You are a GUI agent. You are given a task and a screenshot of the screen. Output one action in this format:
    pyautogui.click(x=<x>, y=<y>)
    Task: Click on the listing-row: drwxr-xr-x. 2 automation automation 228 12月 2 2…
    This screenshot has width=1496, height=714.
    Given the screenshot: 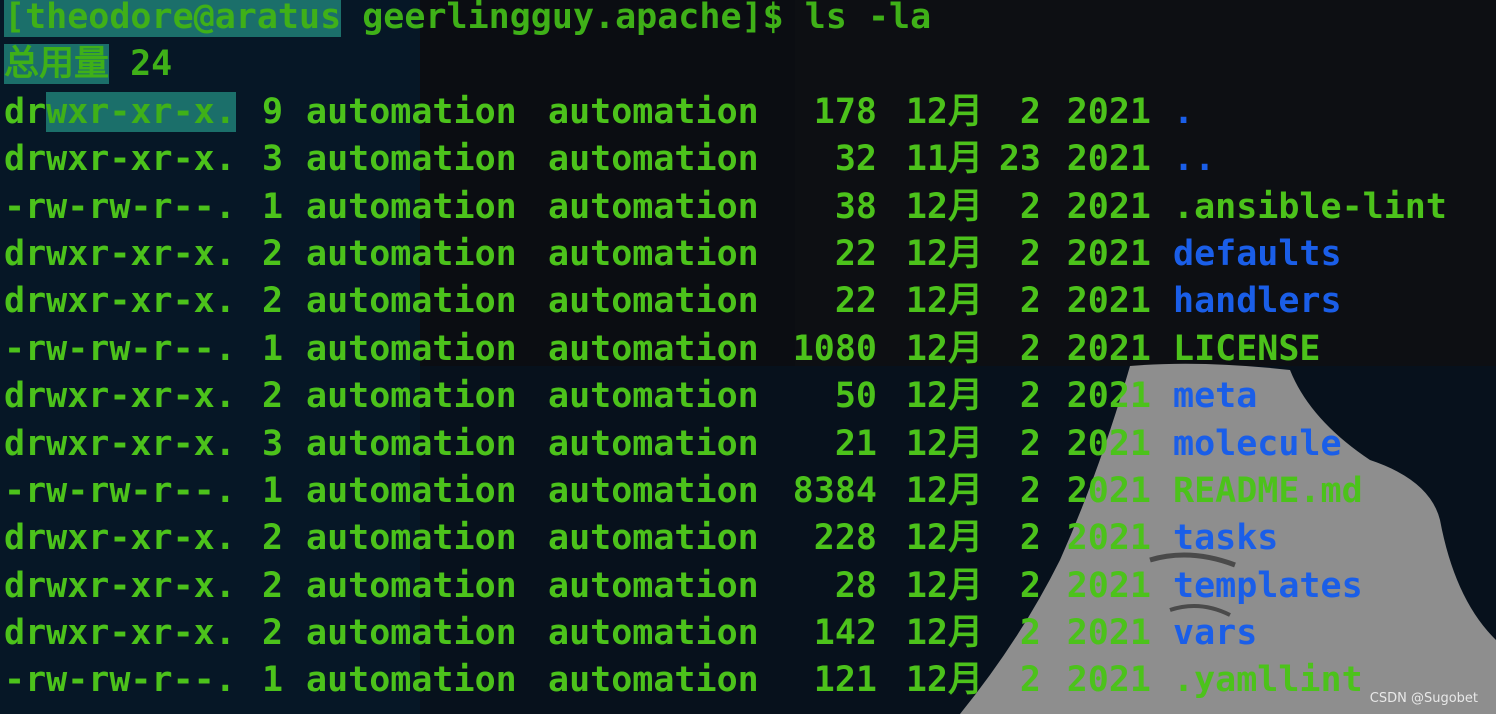 What is the action you would take?
    pyautogui.click(x=725, y=538)
    